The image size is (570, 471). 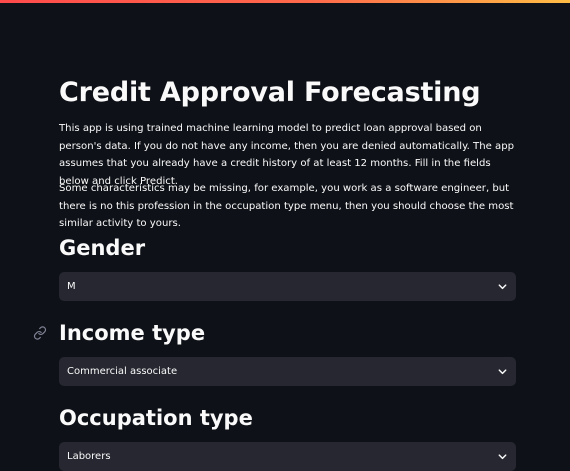 I want to click on top-decoration-bar, so click(x=285, y=1).